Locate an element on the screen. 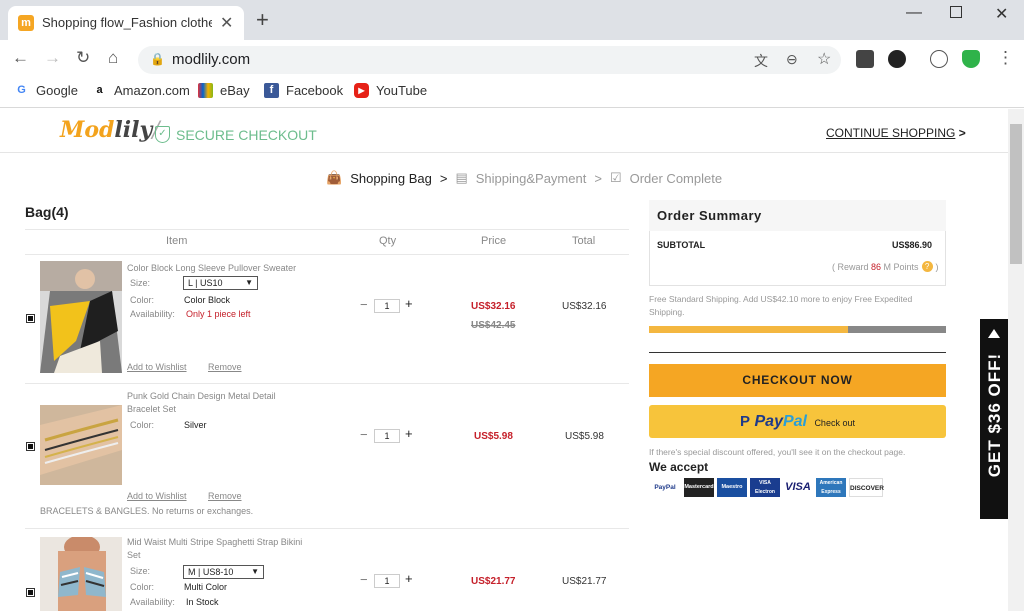  subtotal-value: US$86.90 is located at coordinates (912, 245).